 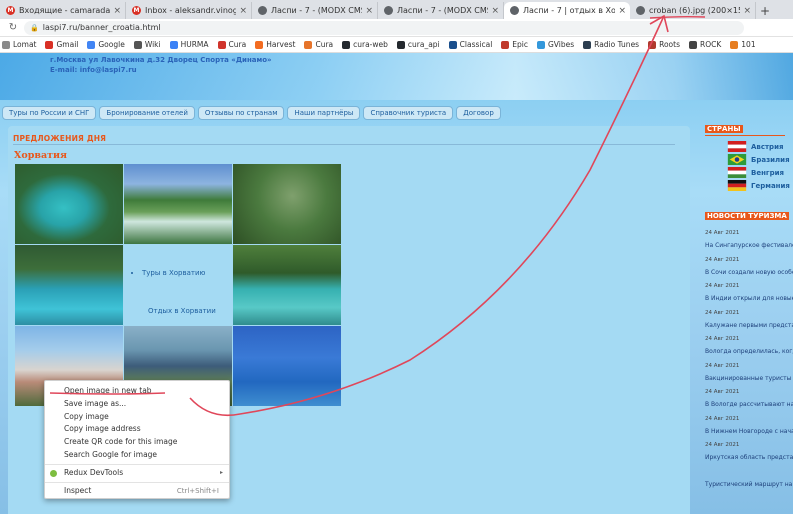 What do you see at coordinates (664, 44) in the screenshot?
I see `bookmark-item: Roots` at bounding box center [664, 44].